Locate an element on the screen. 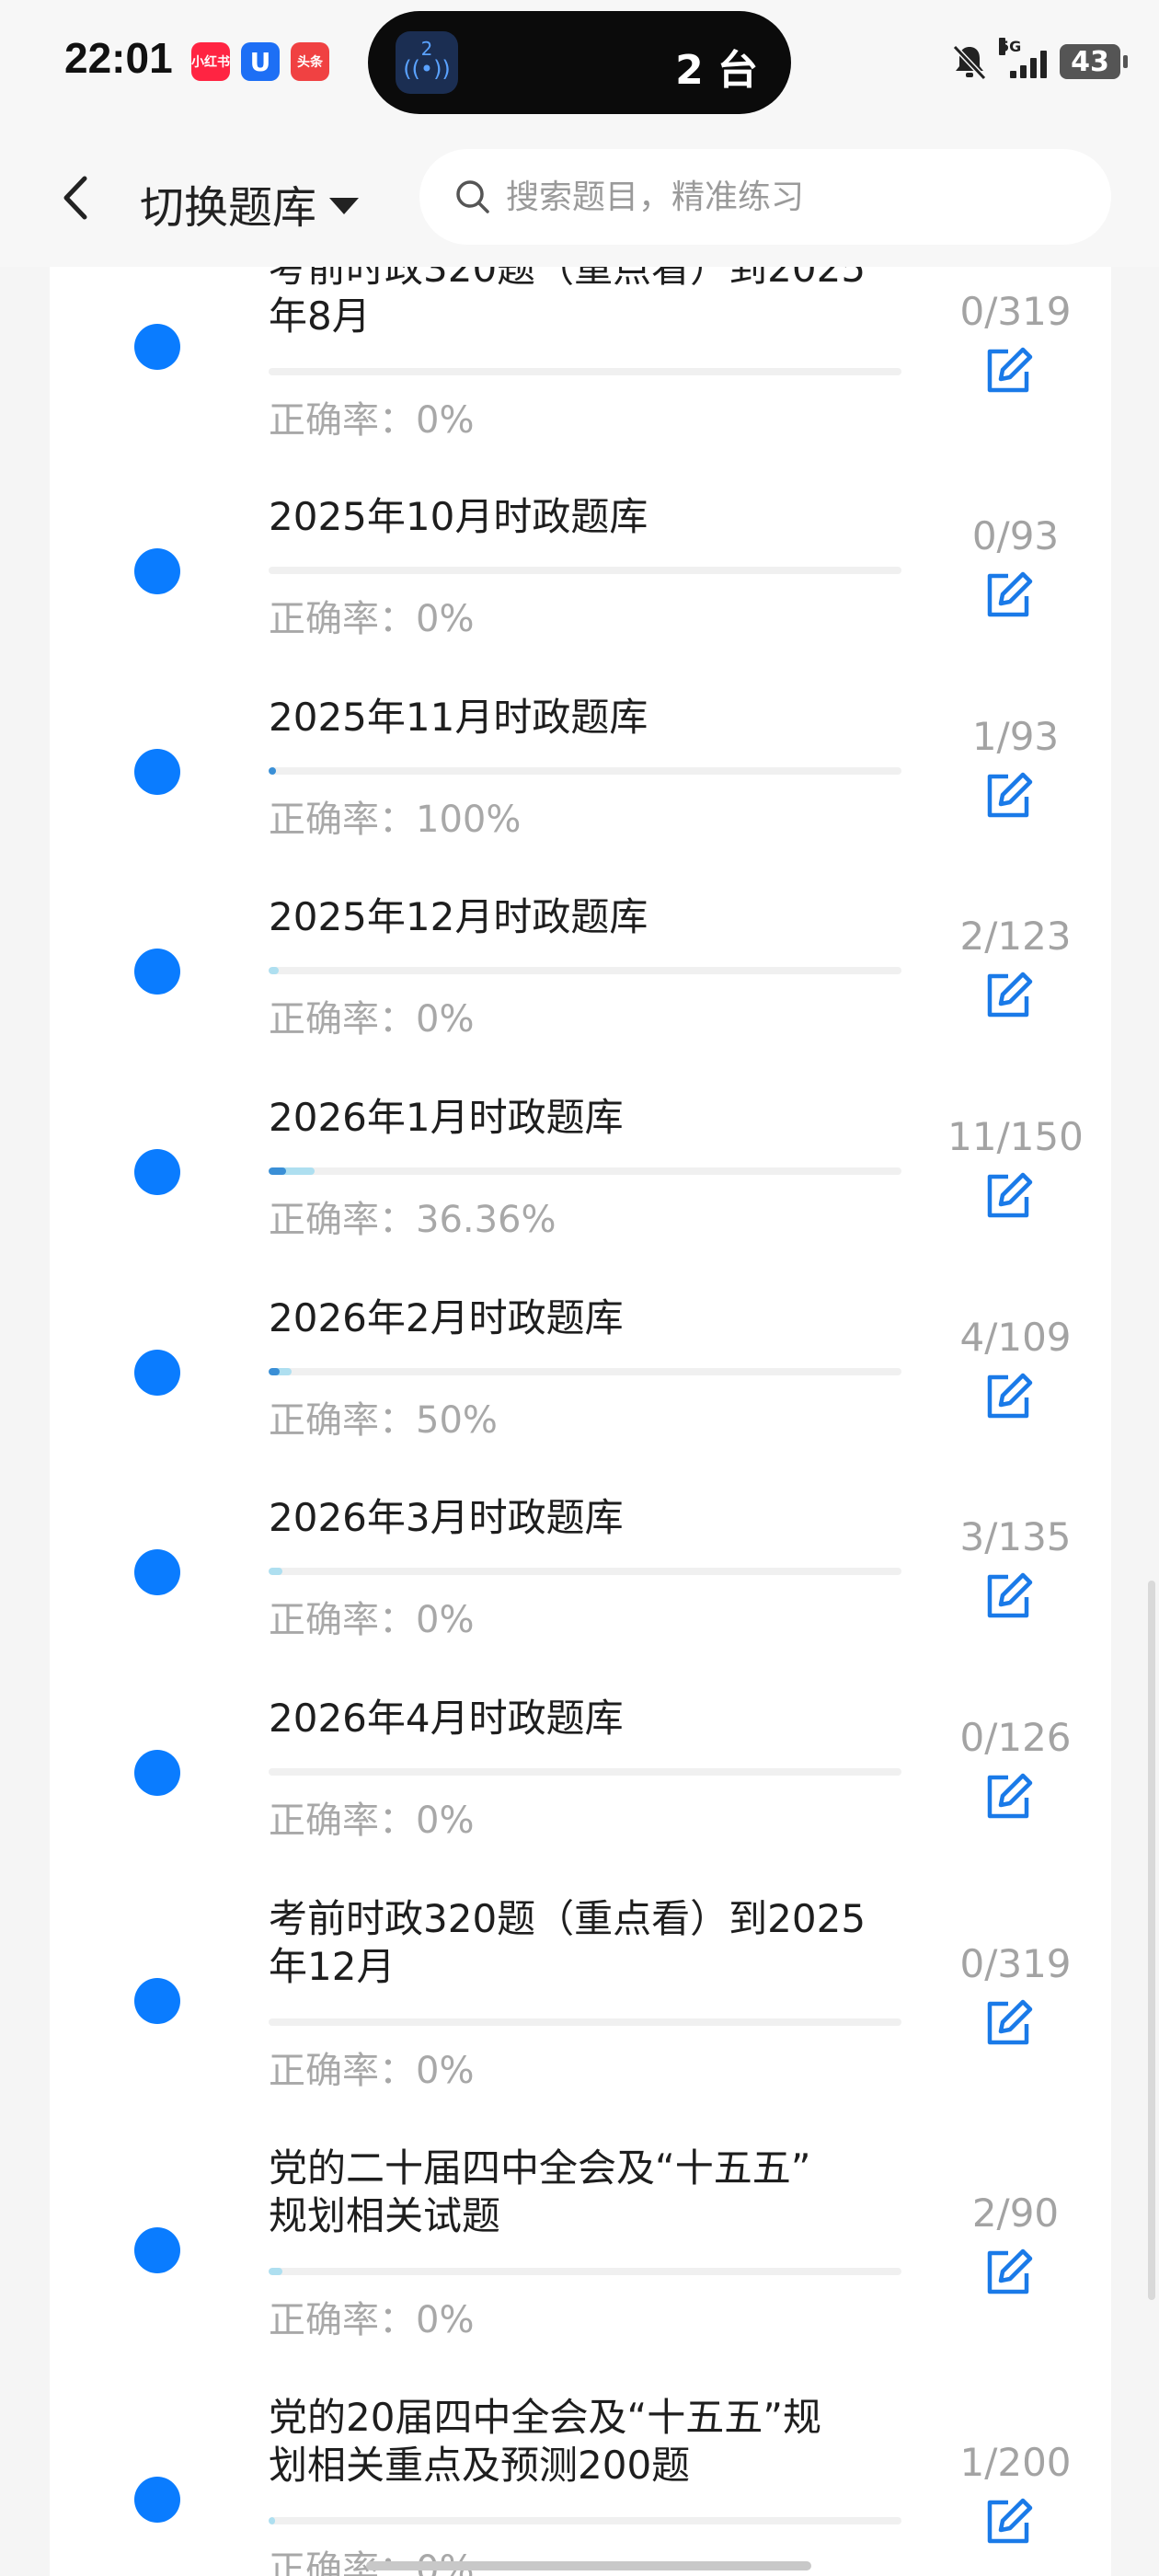 This screenshot has height=2576, width=1159. progress-count: 1/200 is located at coordinates (1015, 2462).